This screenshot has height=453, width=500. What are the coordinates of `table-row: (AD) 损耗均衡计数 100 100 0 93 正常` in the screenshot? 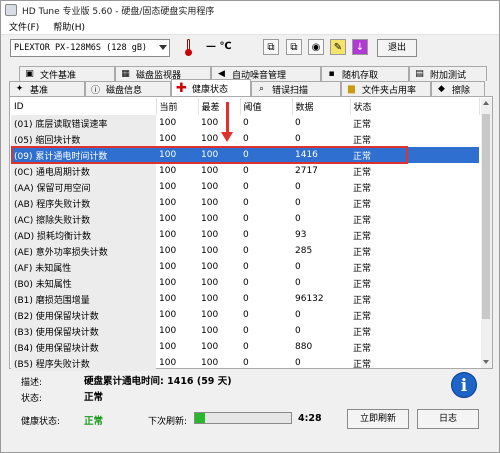 It's located at (245, 235).